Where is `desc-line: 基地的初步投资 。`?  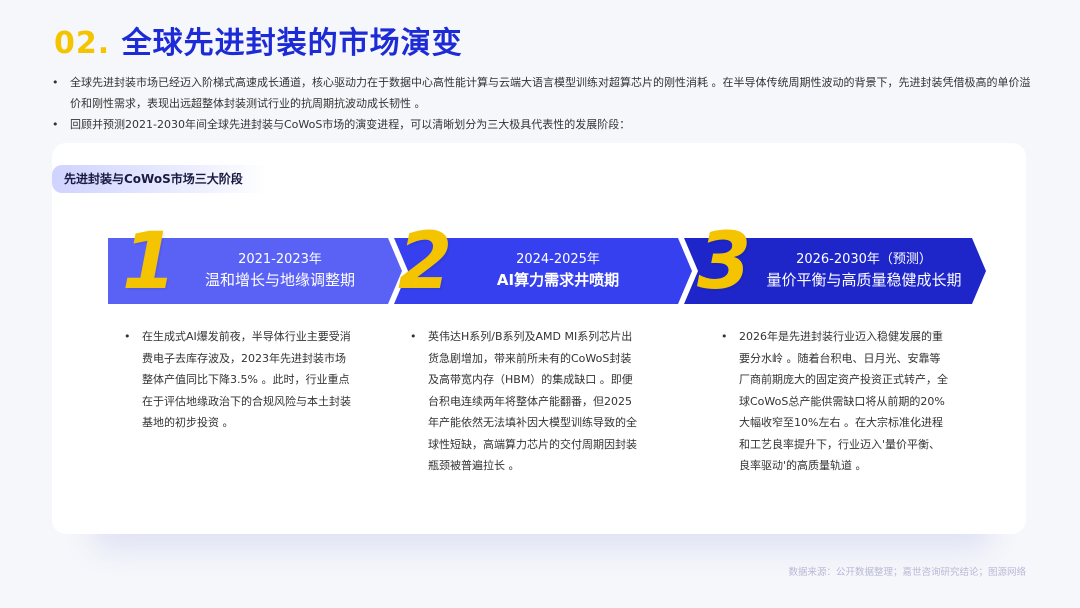 desc-line: 基地的初步投资 。 is located at coordinates (188, 422).